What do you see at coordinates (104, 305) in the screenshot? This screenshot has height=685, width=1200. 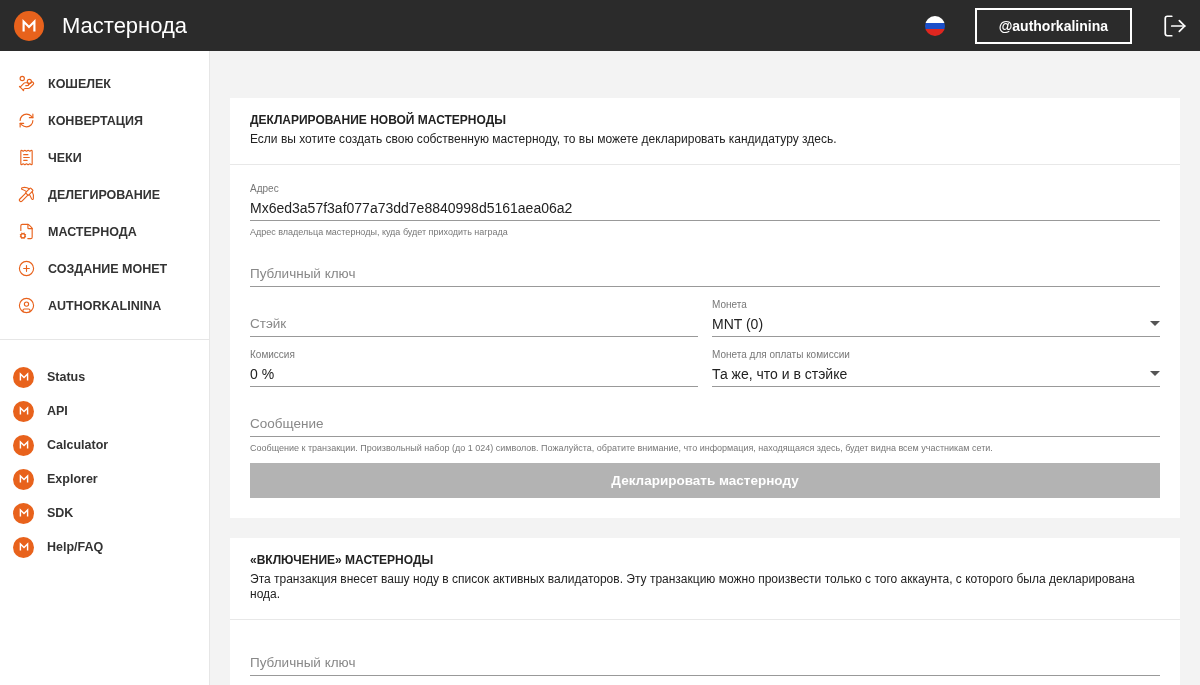 I see `nav-item: AUTHORKALININA` at bounding box center [104, 305].